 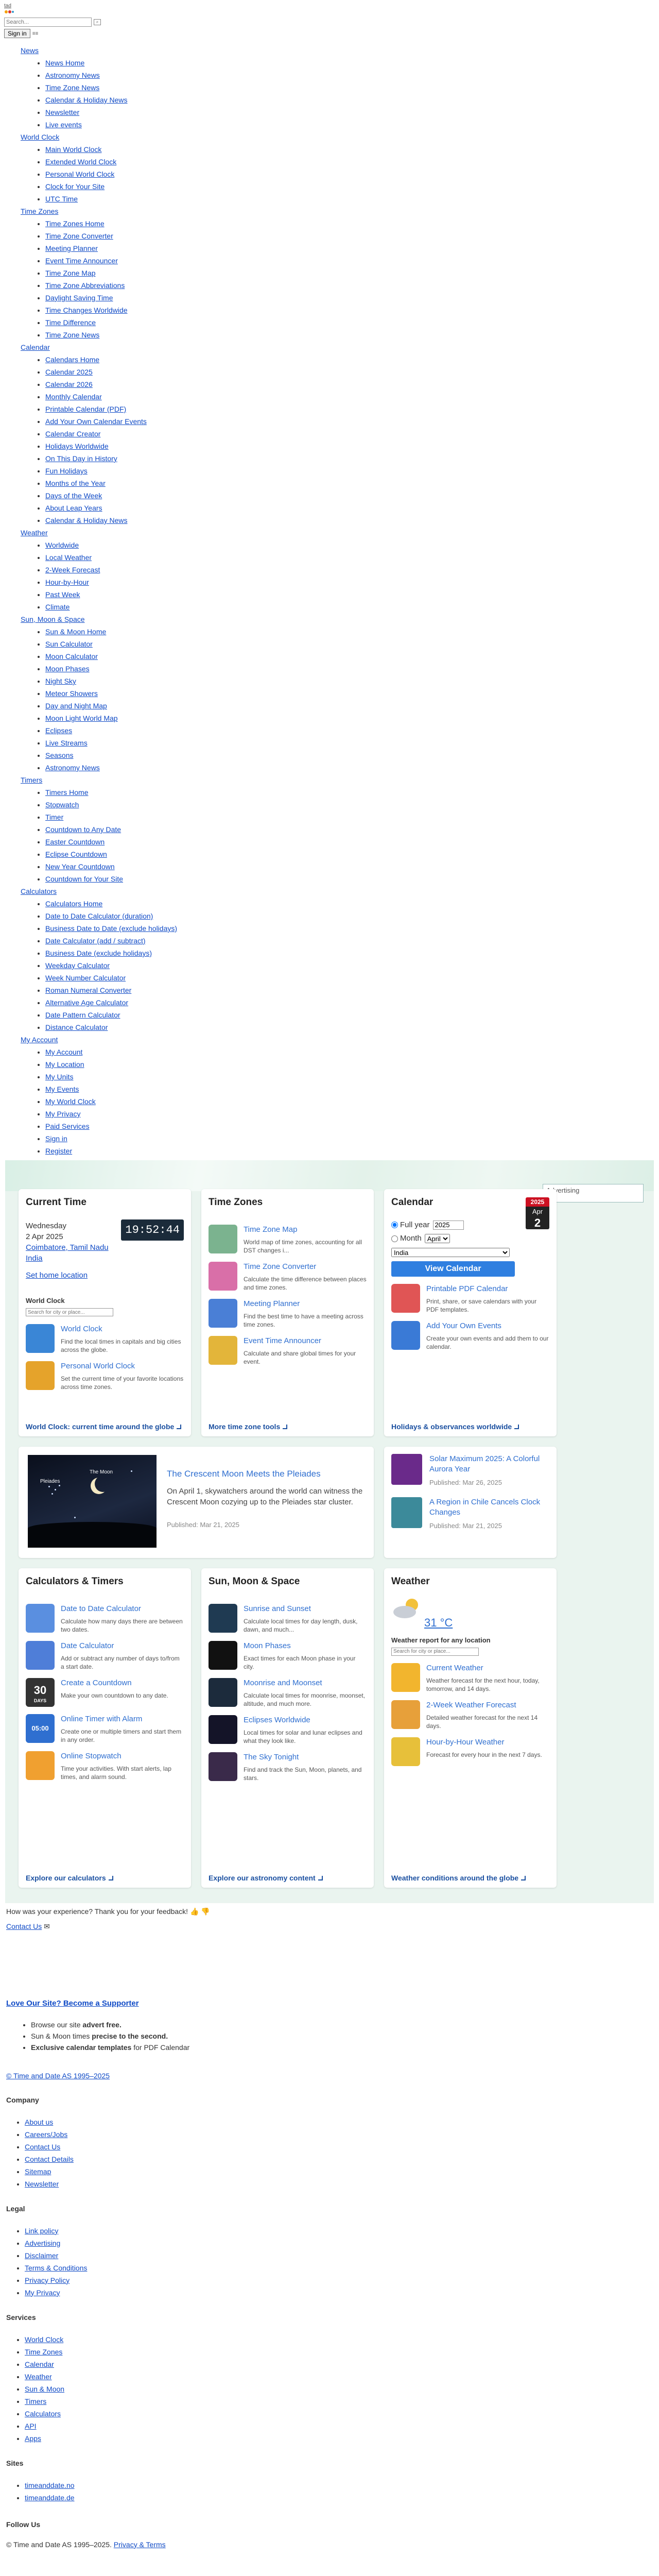 I want to click on nav-item-roman-numeral-converter: Roman Numeral Converter, so click(x=88, y=990).